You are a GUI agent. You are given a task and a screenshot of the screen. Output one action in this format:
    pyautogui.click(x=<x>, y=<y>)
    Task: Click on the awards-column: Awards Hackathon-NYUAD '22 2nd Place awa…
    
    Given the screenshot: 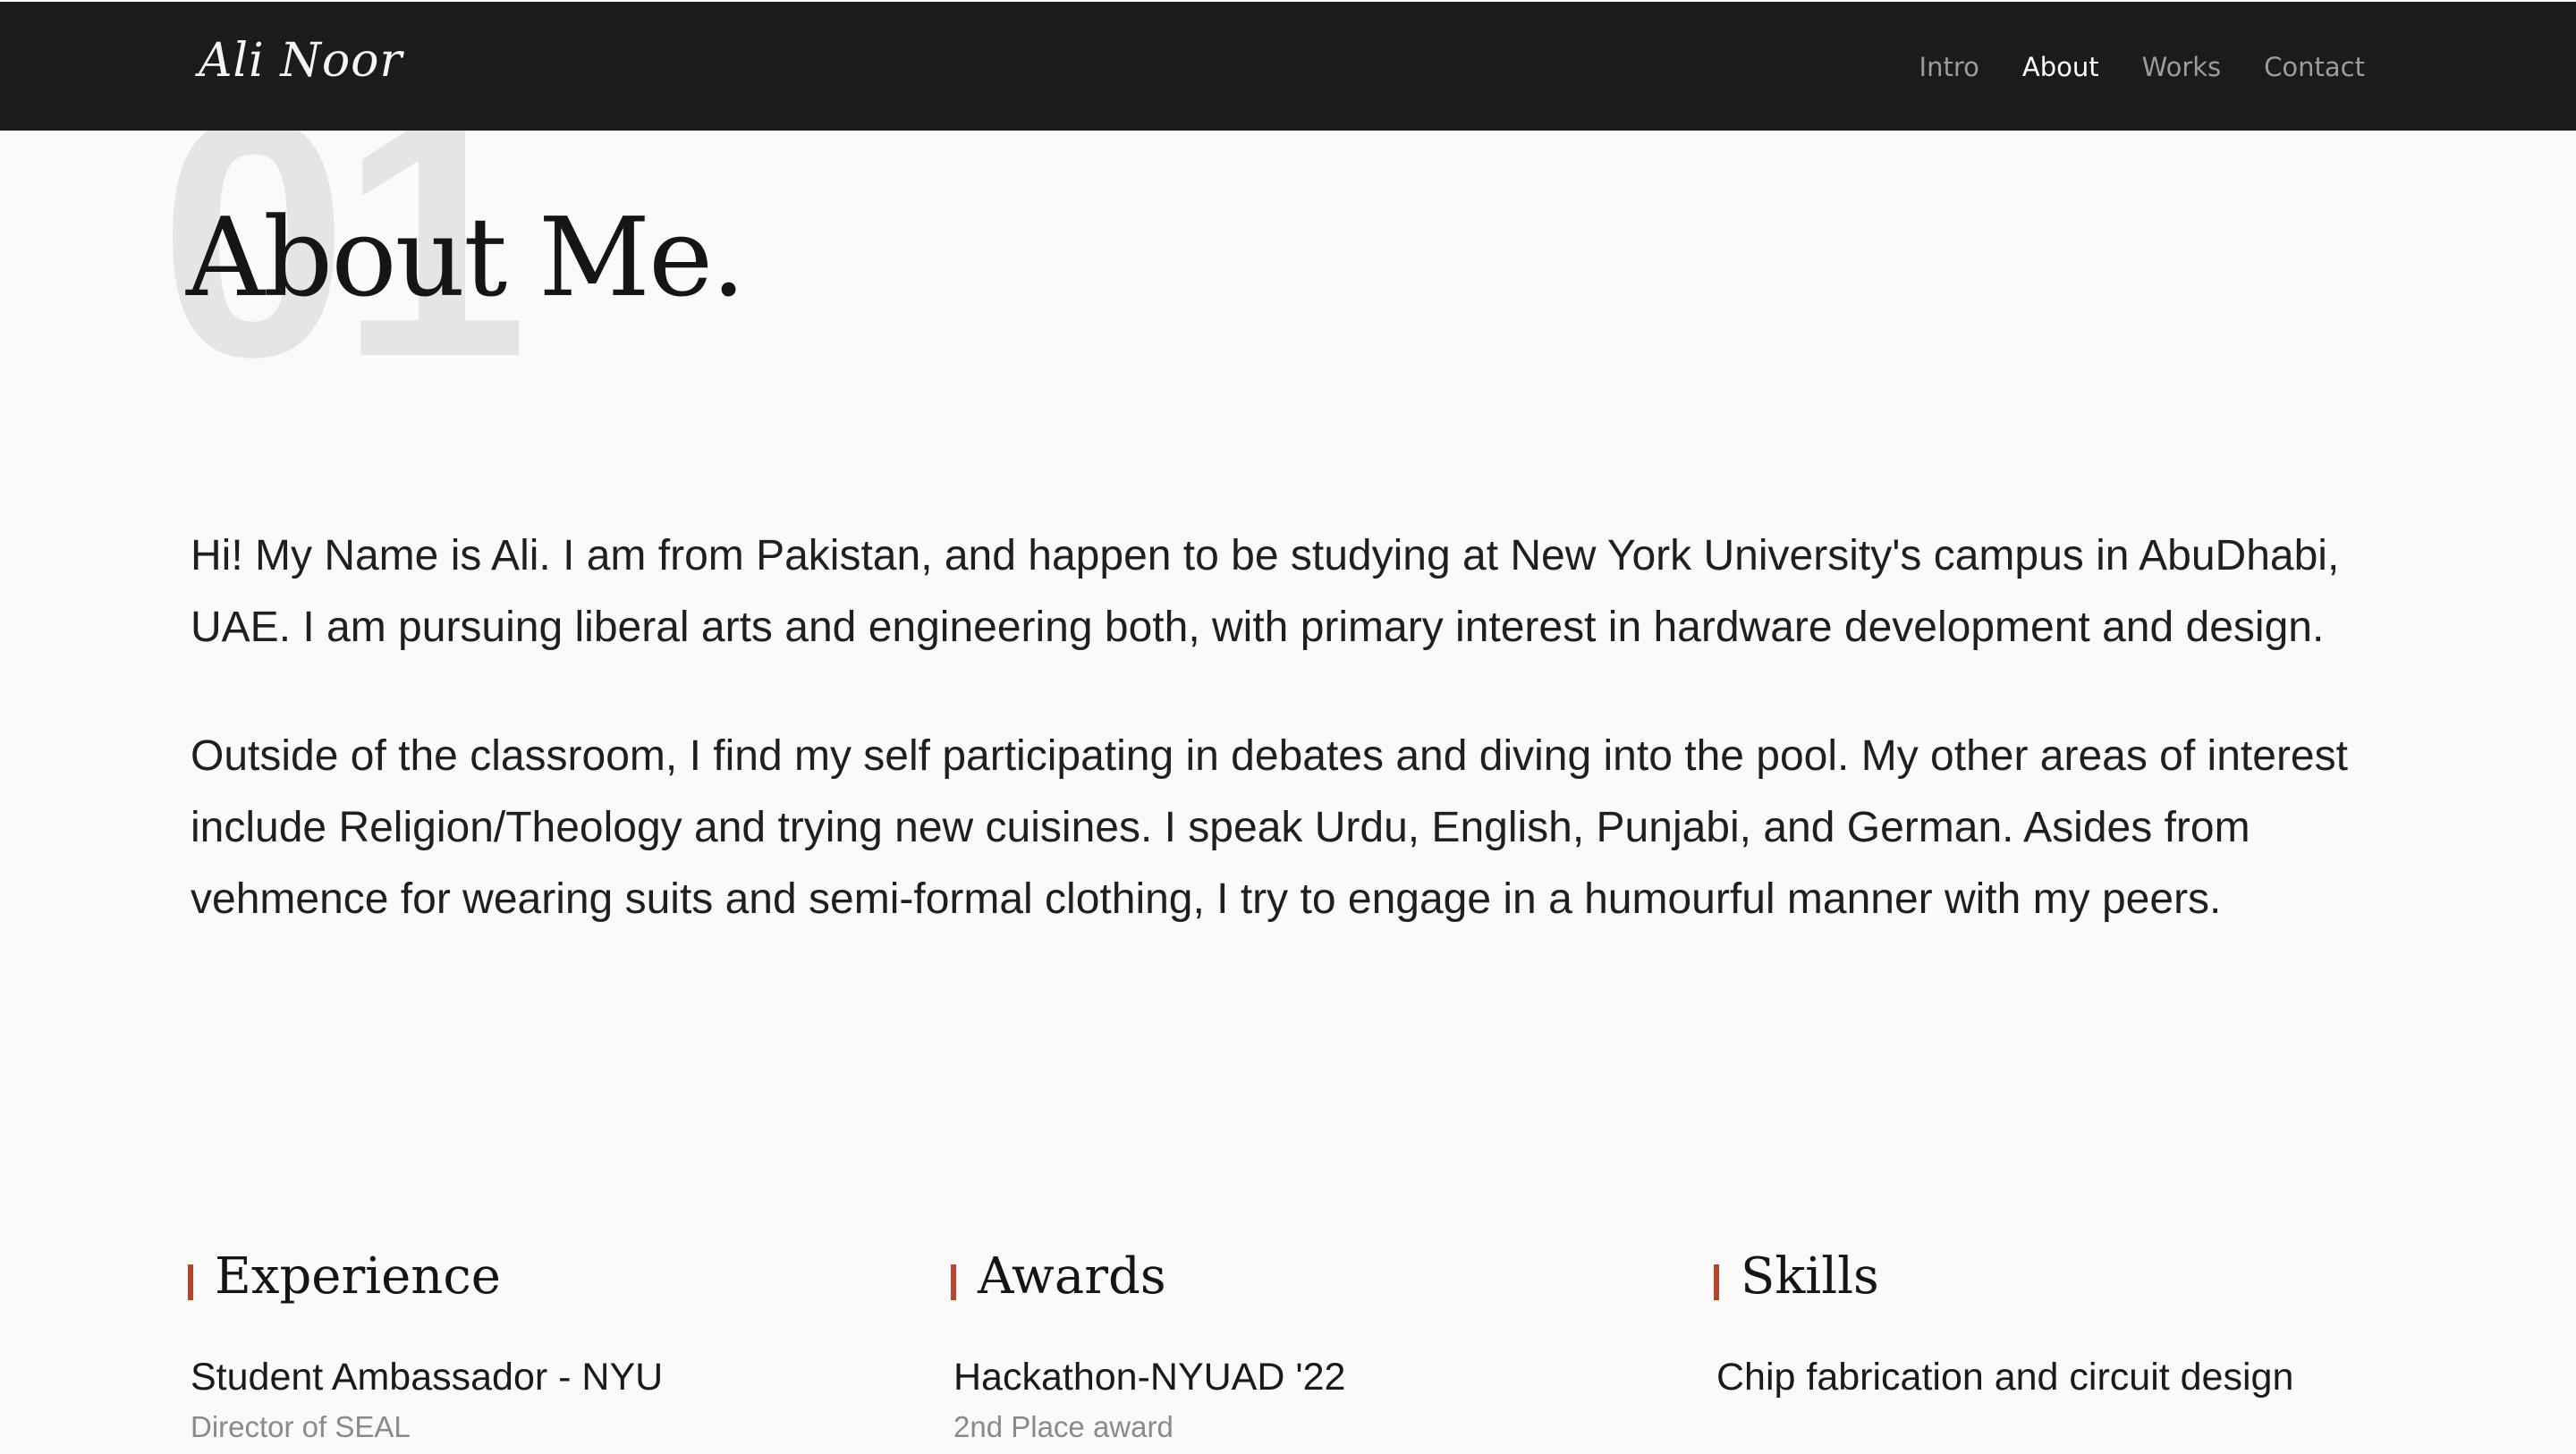 What is the action you would take?
    pyautogui.click(x=1148, y=1343)
    